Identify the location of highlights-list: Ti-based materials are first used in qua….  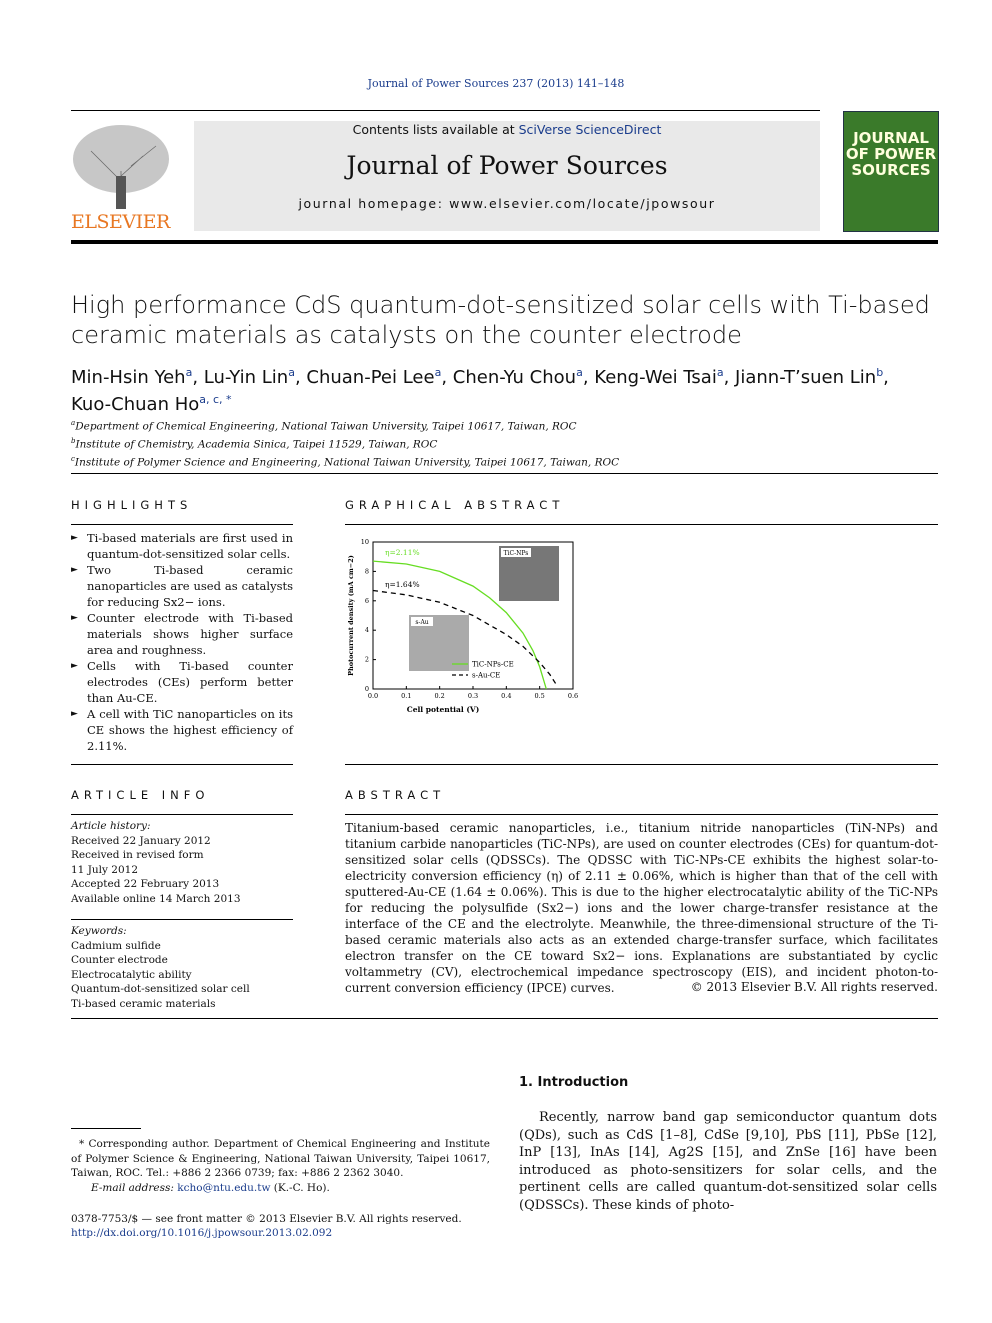
(182, 642).